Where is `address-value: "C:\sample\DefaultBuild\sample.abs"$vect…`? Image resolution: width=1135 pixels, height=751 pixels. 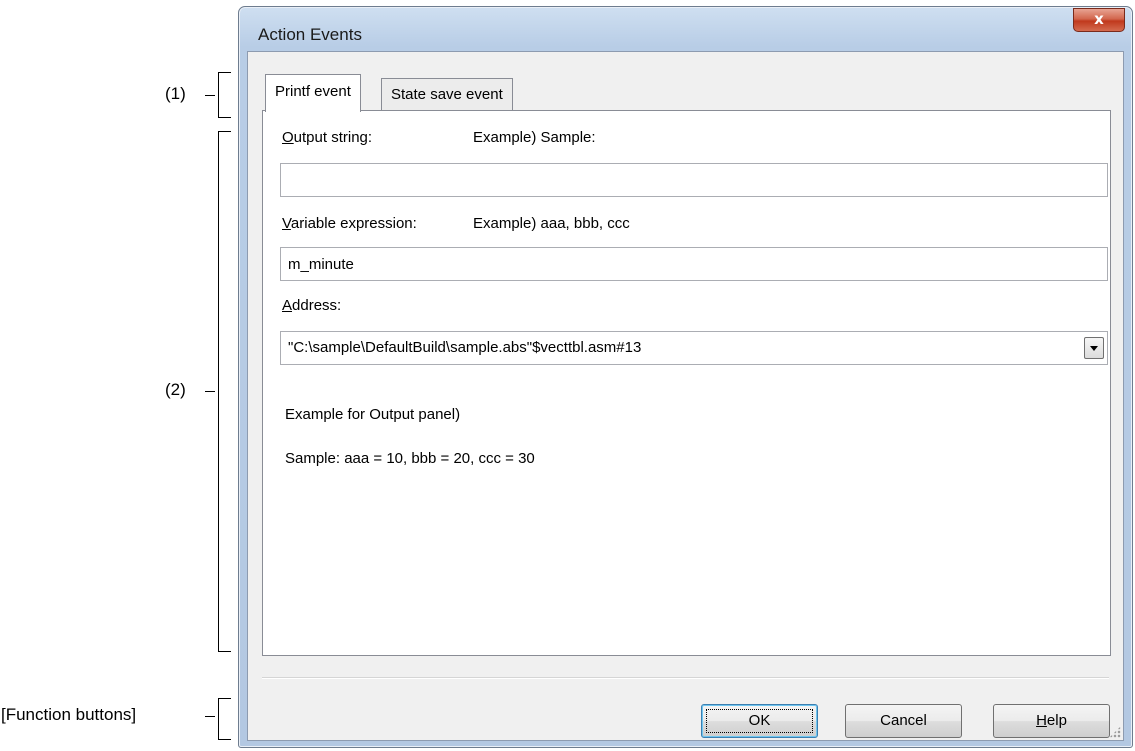
address-value: "C:\sample\DefaultBuild\sample.abs"$vect… is located at coordinates (465, 347).